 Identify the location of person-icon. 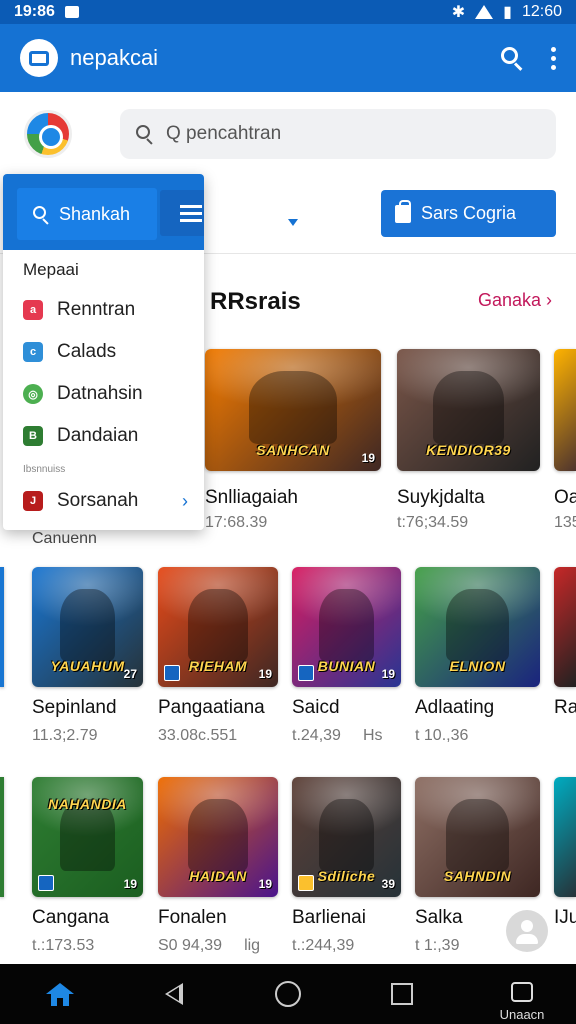
(527, 926).